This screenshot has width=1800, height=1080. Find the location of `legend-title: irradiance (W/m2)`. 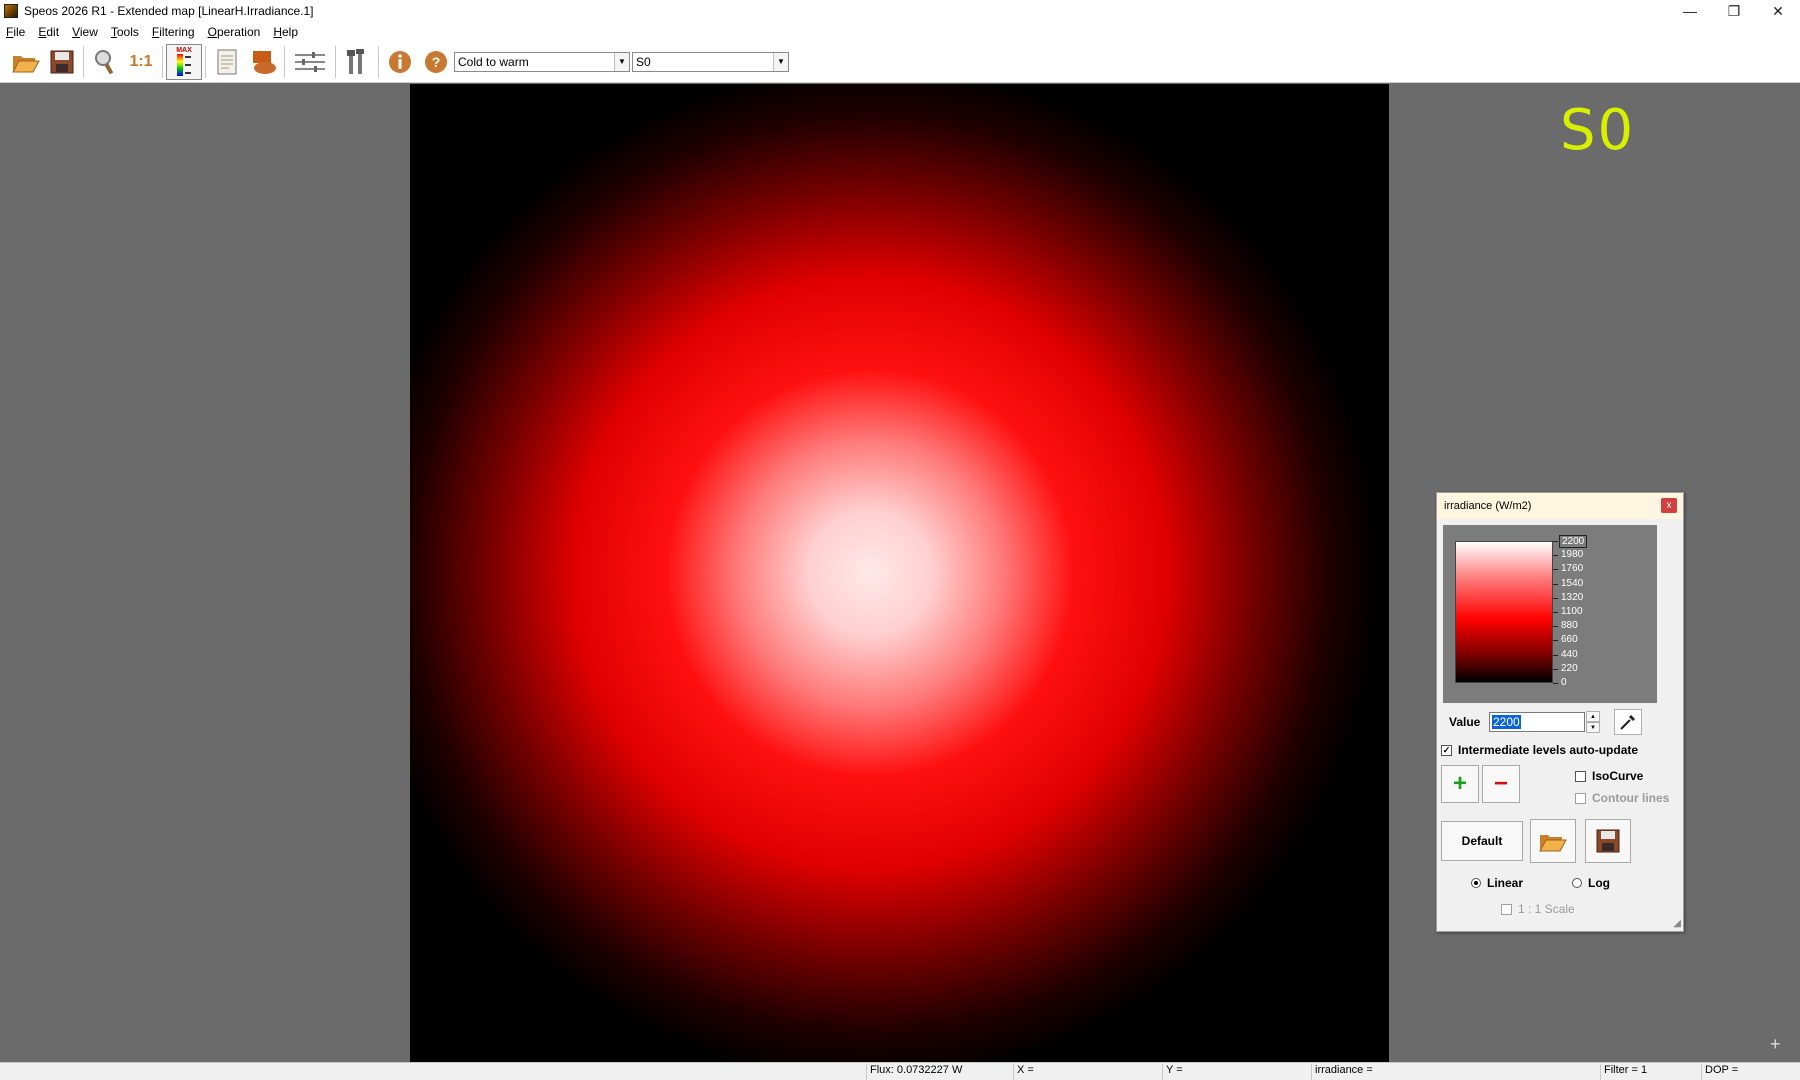

legend-title: irradiance (W/m2) is located at coordinates (1488, 506).